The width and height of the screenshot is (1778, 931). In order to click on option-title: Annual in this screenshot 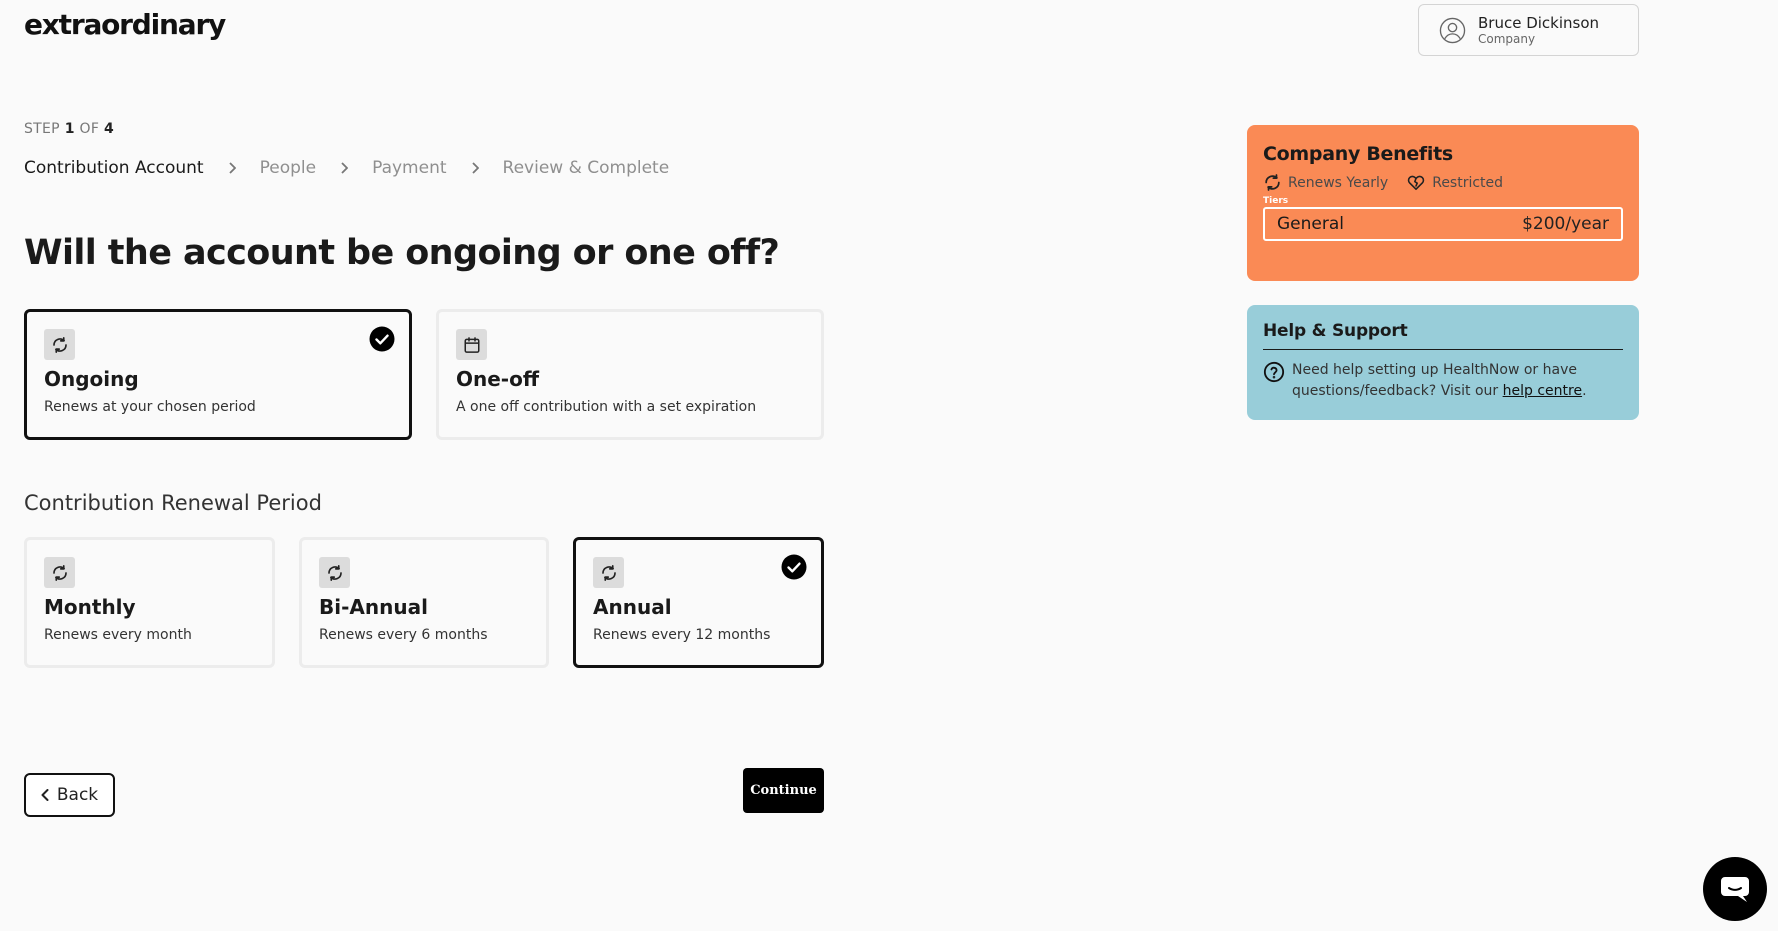, I will do `click(632, 607)`.